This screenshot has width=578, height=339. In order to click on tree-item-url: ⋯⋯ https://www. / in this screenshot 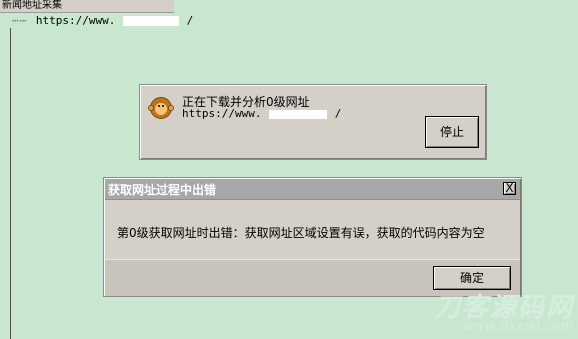, I will do `click(102, 20)`.